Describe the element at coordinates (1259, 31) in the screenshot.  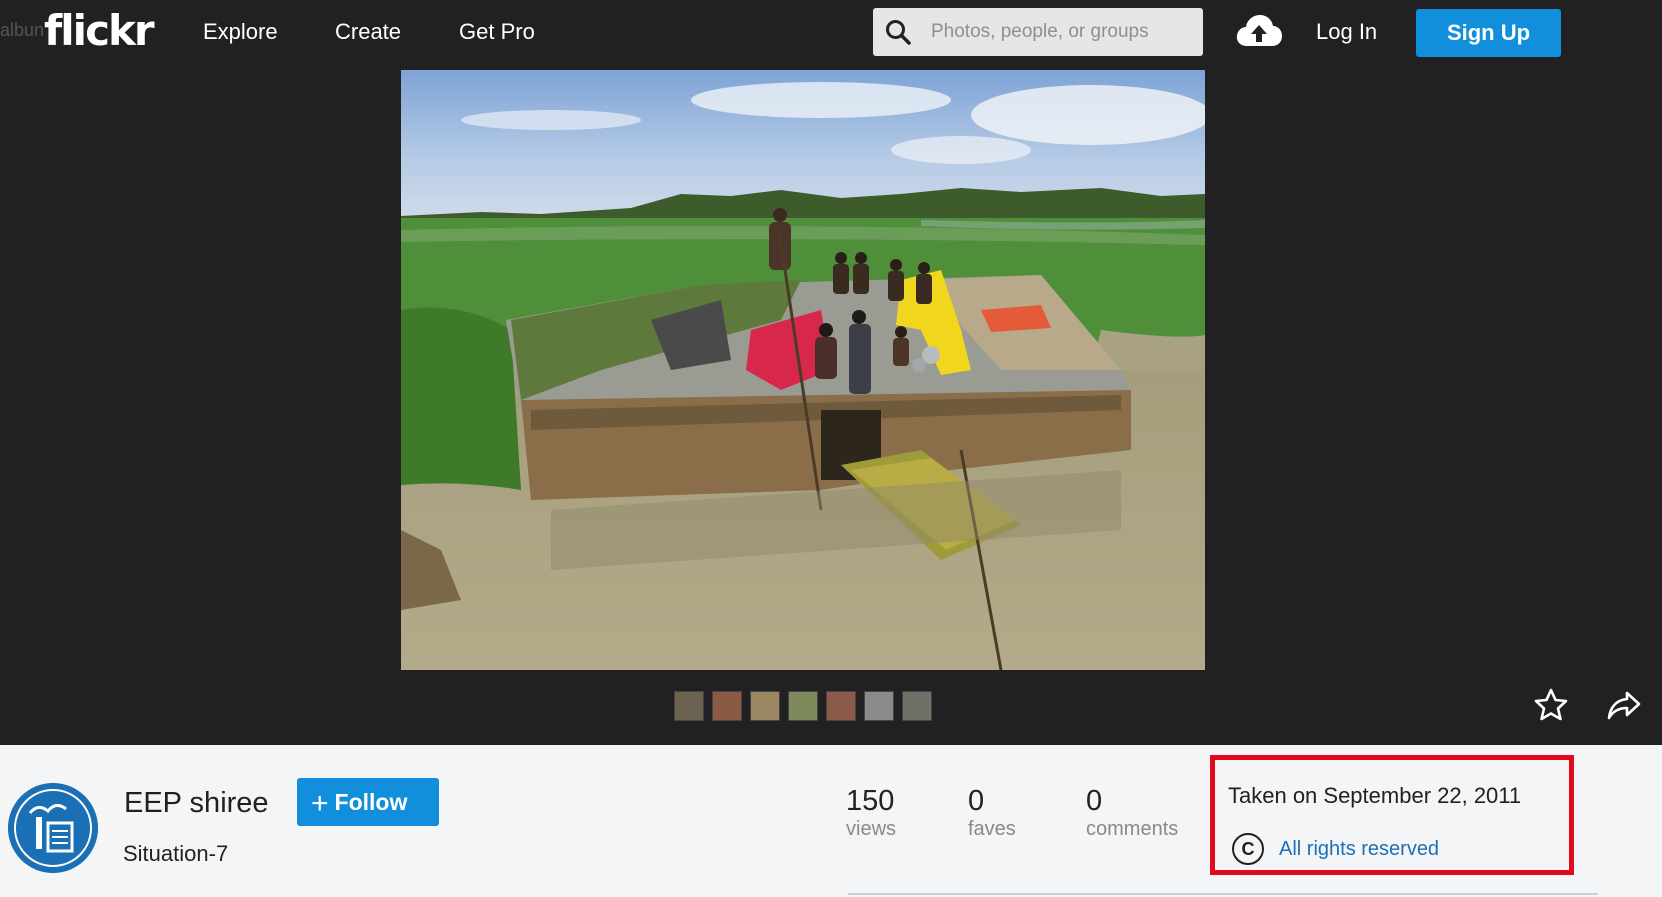
I see `upload-cloud-icon` at that location.